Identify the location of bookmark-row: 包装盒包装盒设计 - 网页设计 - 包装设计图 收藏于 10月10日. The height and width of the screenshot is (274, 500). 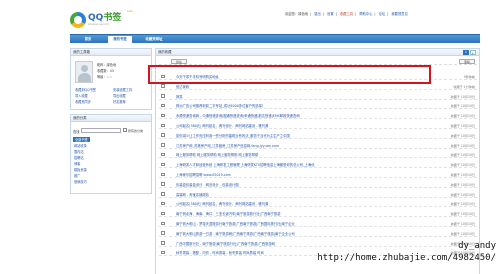
(318, 184).